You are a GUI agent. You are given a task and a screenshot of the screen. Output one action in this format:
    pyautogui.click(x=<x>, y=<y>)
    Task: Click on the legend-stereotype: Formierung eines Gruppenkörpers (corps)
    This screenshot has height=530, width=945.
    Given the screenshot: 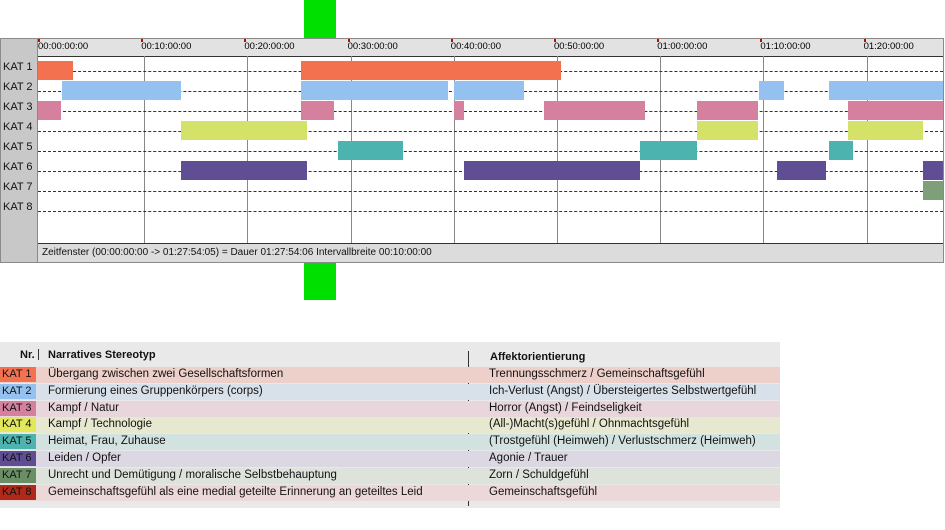 What is the action you would take?
    pyautogui.click(x=155, y=390)
    